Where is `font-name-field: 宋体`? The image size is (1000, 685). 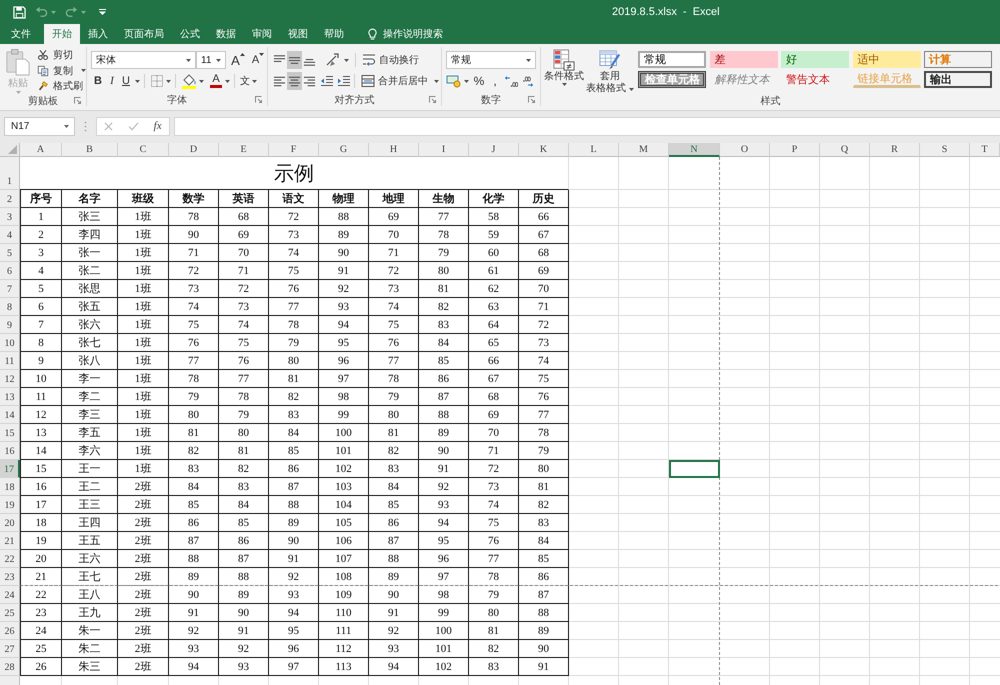
font-name-field: 宋体 is located at coordinates (143, 60).